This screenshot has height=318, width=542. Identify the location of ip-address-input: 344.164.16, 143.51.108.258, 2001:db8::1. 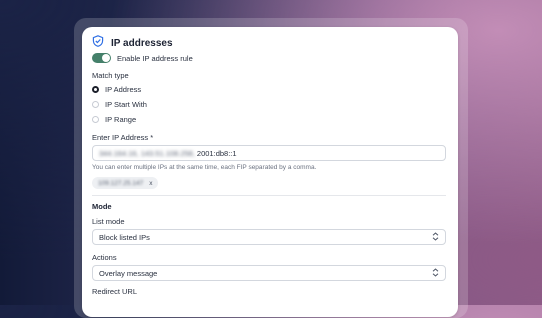
(269, 153).